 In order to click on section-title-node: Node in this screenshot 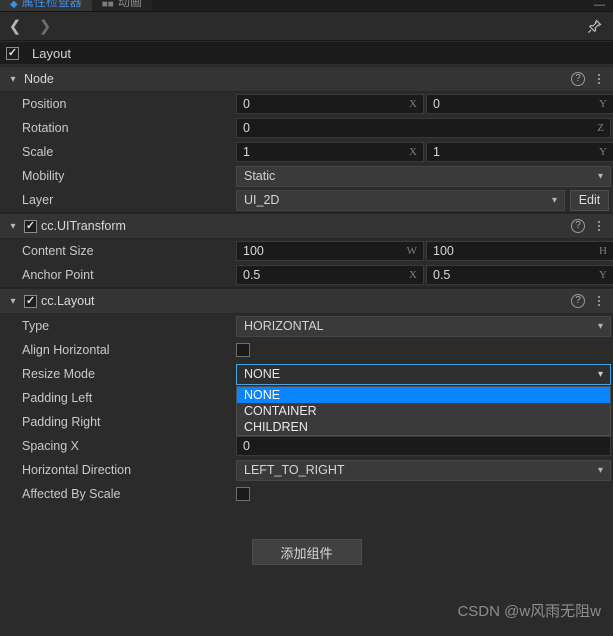, I will do `click(39, 79)`.